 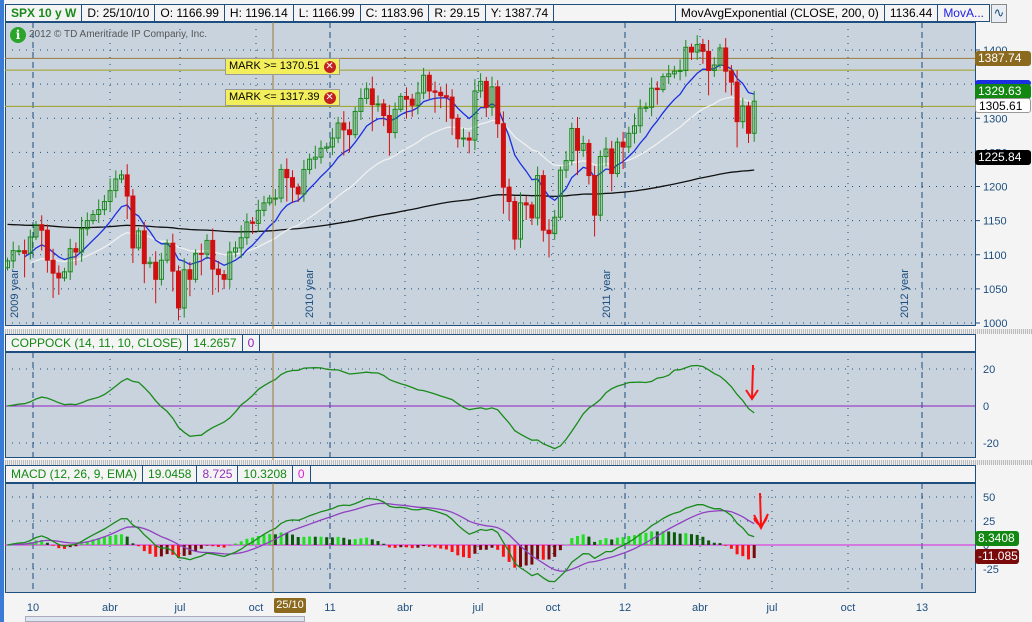 I want to click on macd-axis-label: -25, so click(x=991, y=570).